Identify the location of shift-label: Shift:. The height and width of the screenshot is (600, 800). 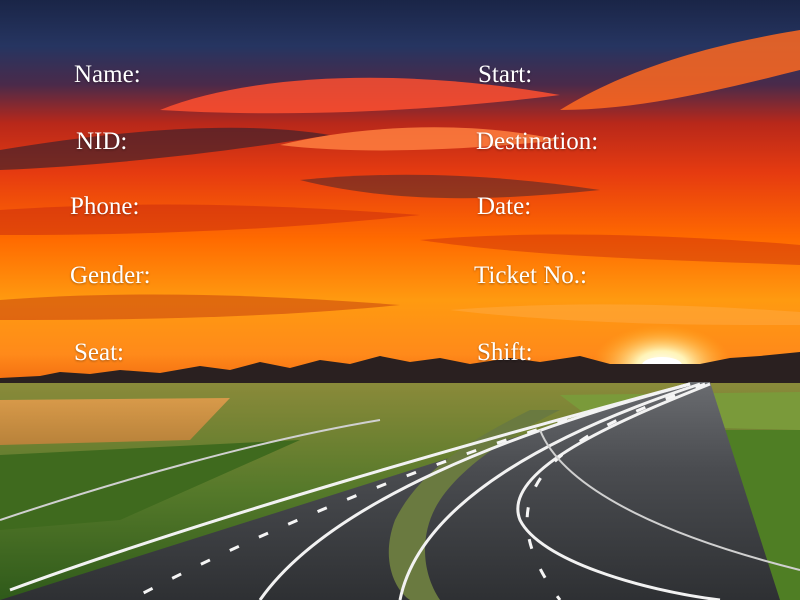
(505, 352).